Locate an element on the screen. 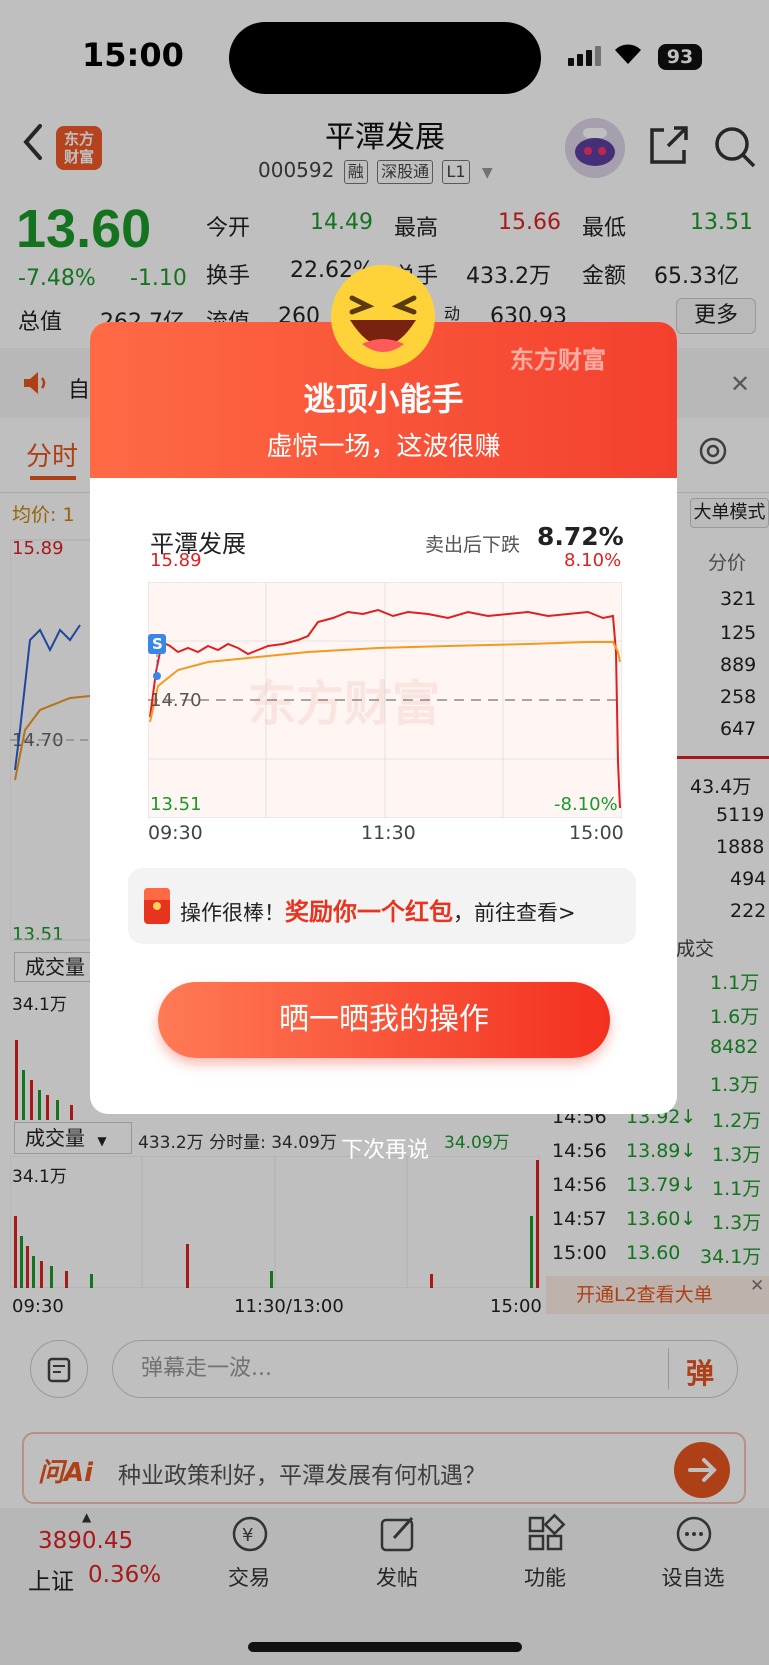  reward-highlight: 奖励你一个红包 is located at coordinates (369, 912).